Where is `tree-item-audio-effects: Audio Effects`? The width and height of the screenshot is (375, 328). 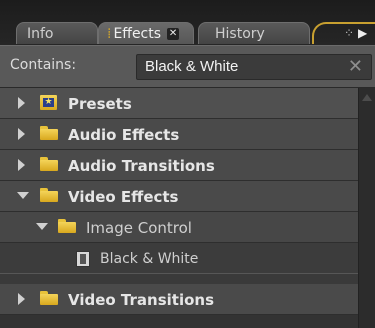 tree-item-audio-effects: Audio Effects is located at coordinates (179, 134).